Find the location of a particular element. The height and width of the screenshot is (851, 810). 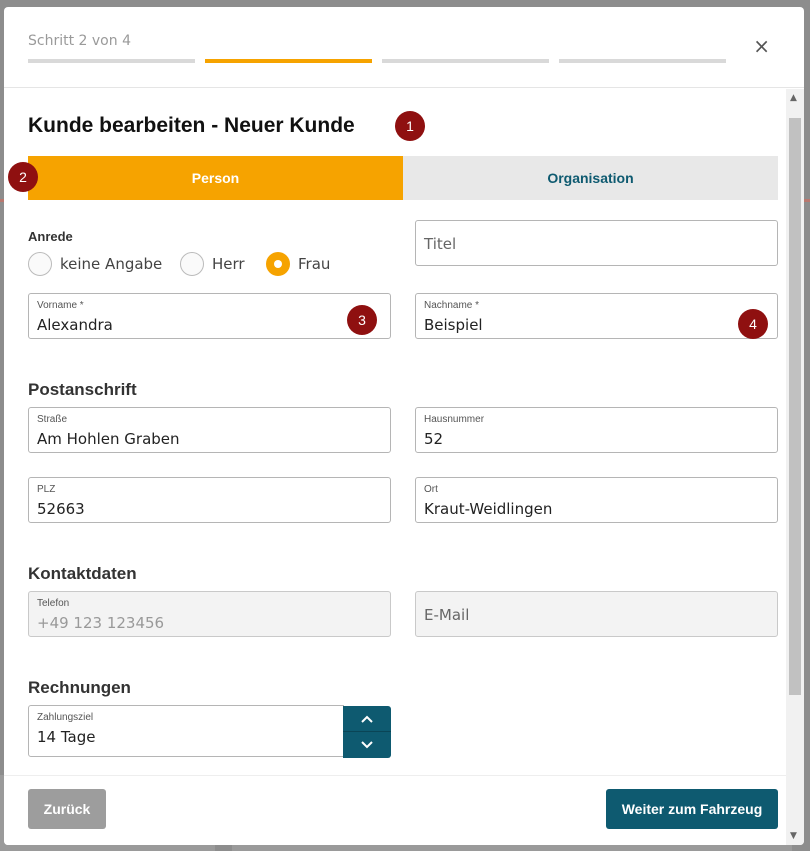

radio-herr: Herr is located at coordinates (212, 264).